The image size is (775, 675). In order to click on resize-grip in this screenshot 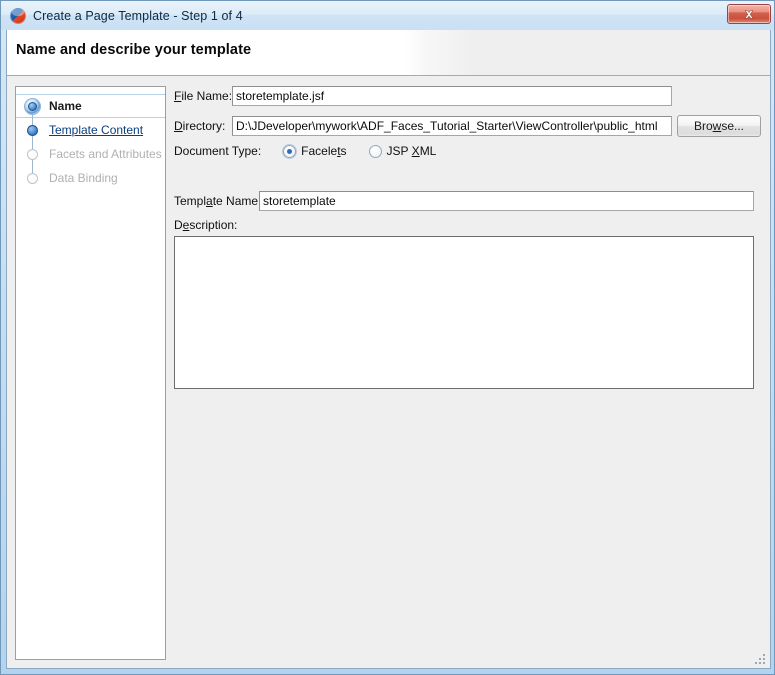, I will do `click(761, 660)`.